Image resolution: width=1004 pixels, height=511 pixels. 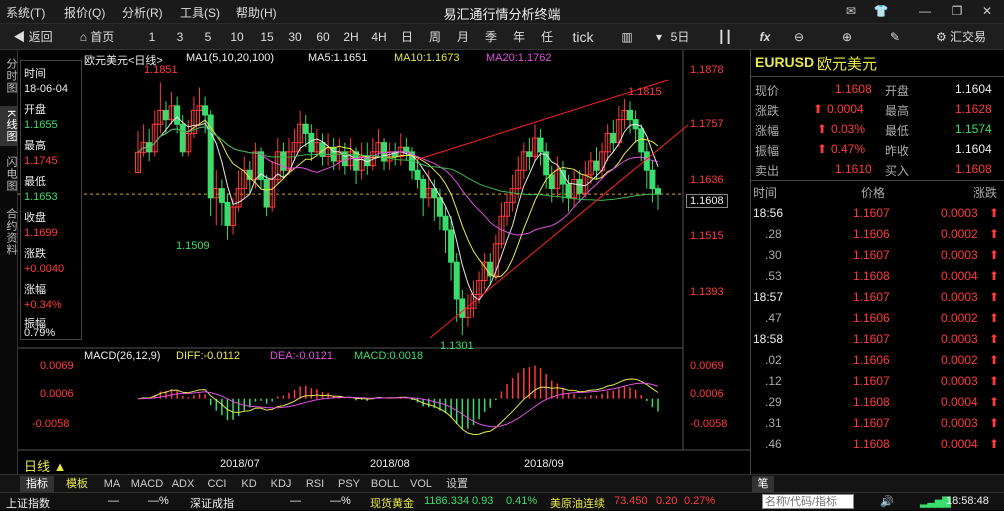 What do you see at coordinates (142, 12) in the screenshot?
I see `menu-analysis: 分析(R)` at bounding box center [142, 12].